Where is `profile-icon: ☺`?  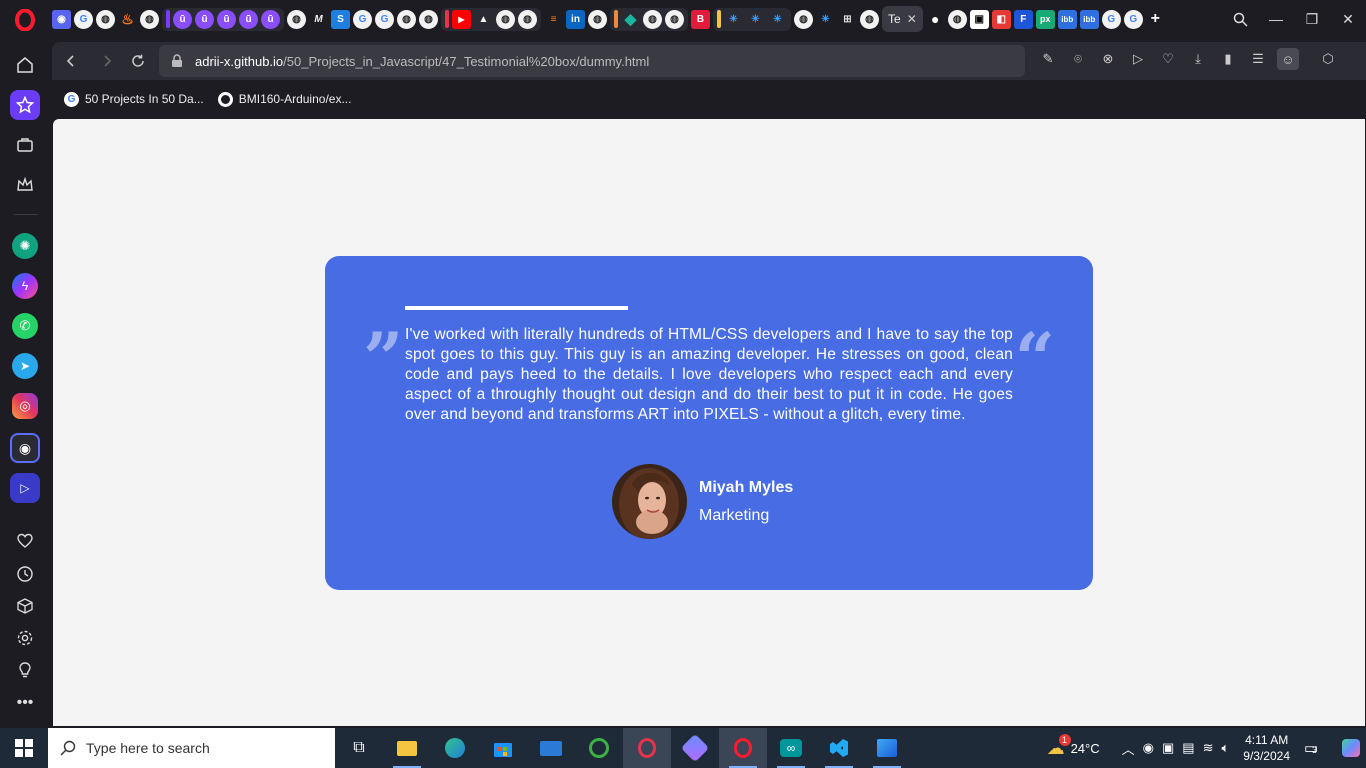
profile-icon: ☺ is located at coordinates (1288, 59).